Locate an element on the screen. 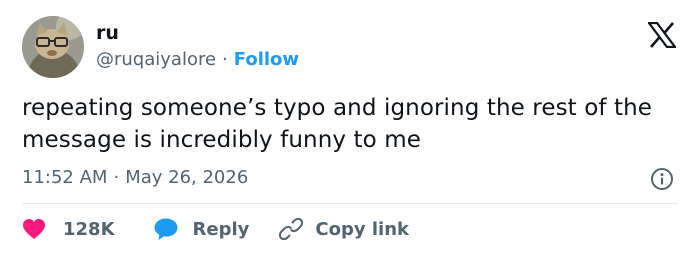  tweet-time: 11:52 AM is located at coordinates (64, 177).